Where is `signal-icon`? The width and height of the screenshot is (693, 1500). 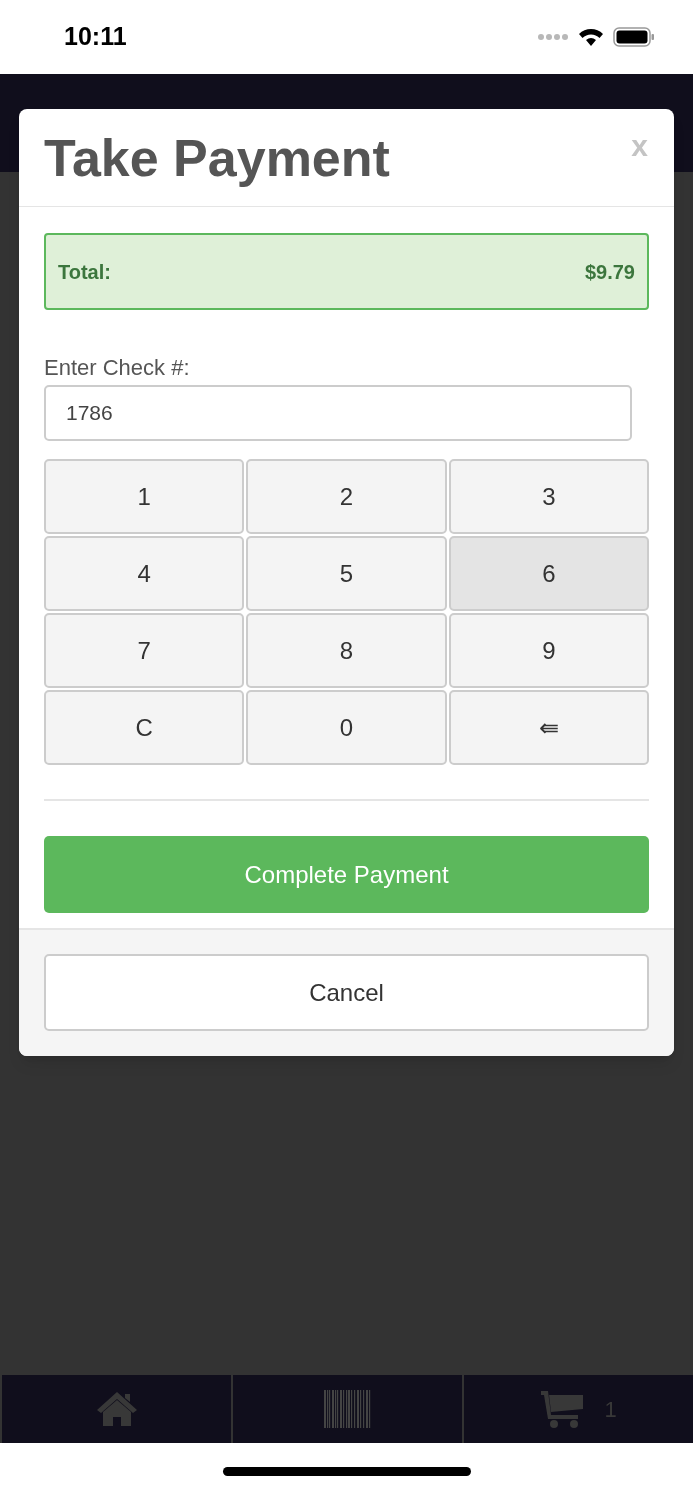 signal-icon is located at coordinates (553, 37).